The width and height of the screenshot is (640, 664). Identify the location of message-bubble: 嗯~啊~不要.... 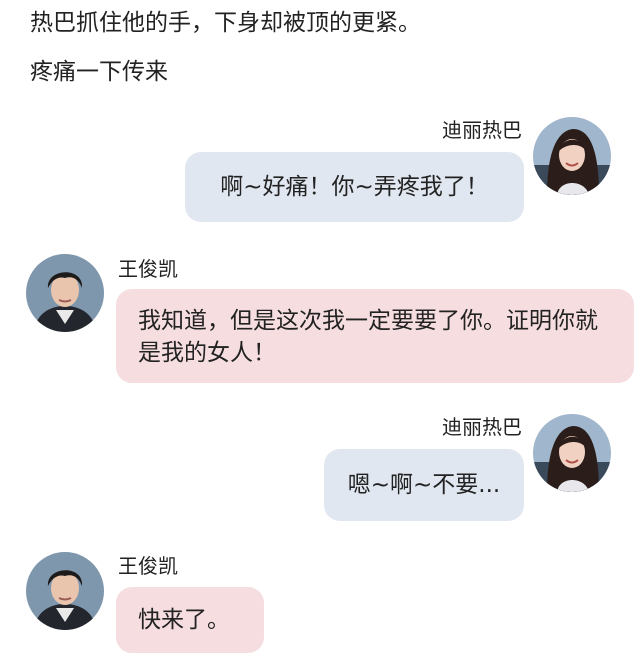
(424, 485).